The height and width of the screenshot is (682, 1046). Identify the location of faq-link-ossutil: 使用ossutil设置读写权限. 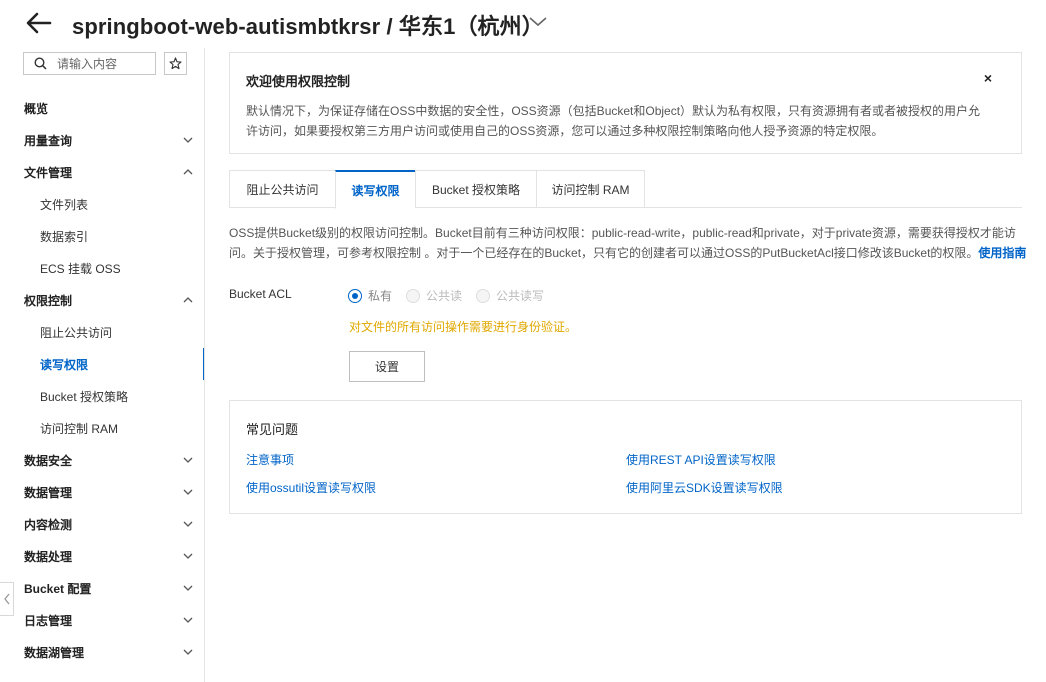
(311, 487).